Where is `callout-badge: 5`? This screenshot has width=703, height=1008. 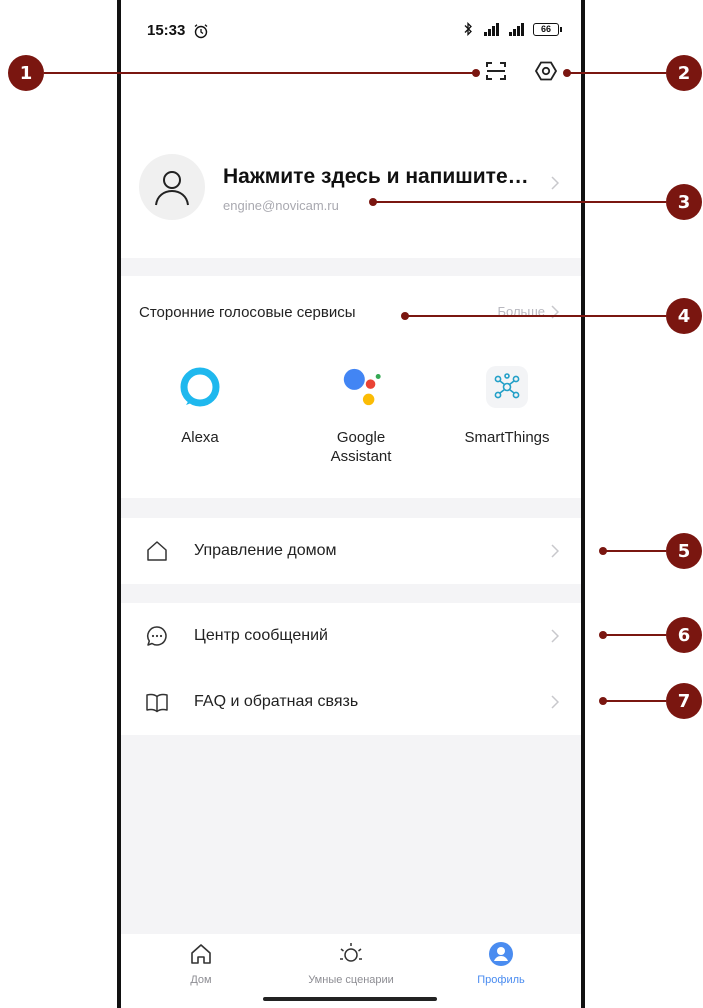 callout-badge: 5 is located at coordinates (684, 551).